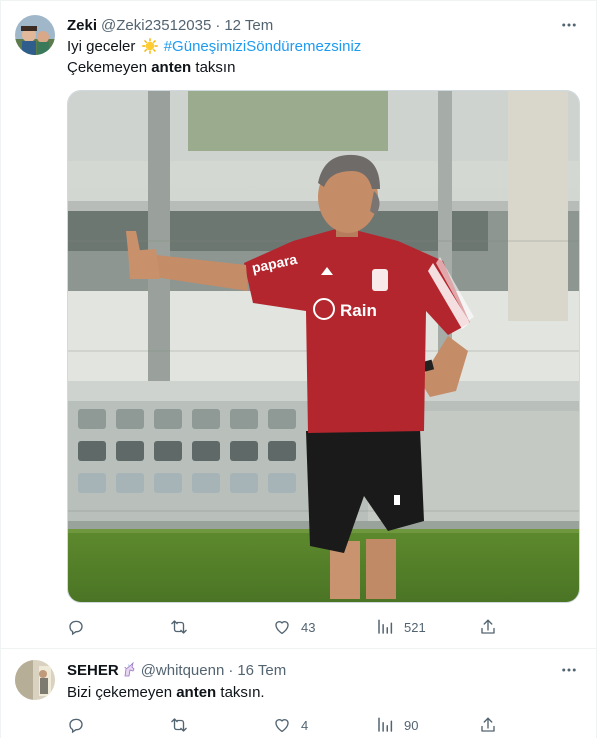 This screenshot has width=597, height=738. I want to click on author-name: Zeki, so click(82, 25).